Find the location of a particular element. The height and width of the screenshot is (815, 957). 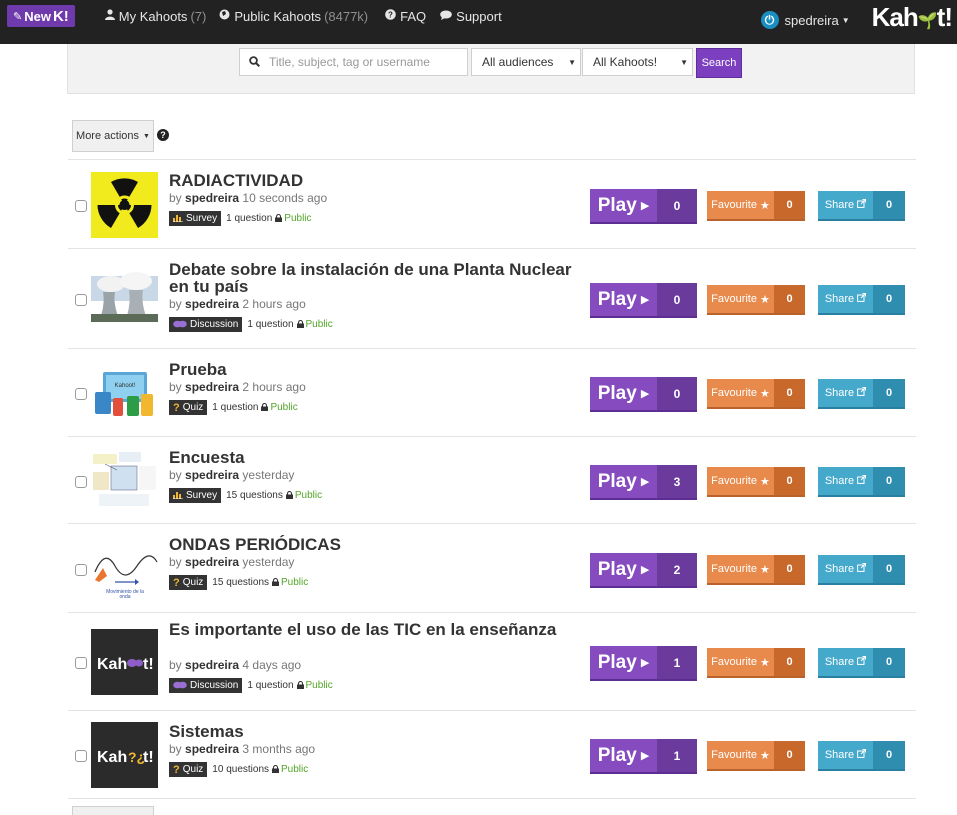

star-icon: ★ is located at coordinates (764, 393).